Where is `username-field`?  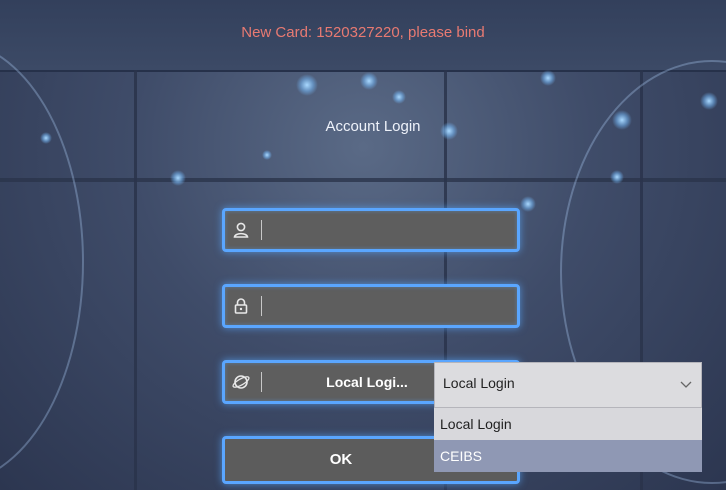
username-field is located at coordinates (371, 230).